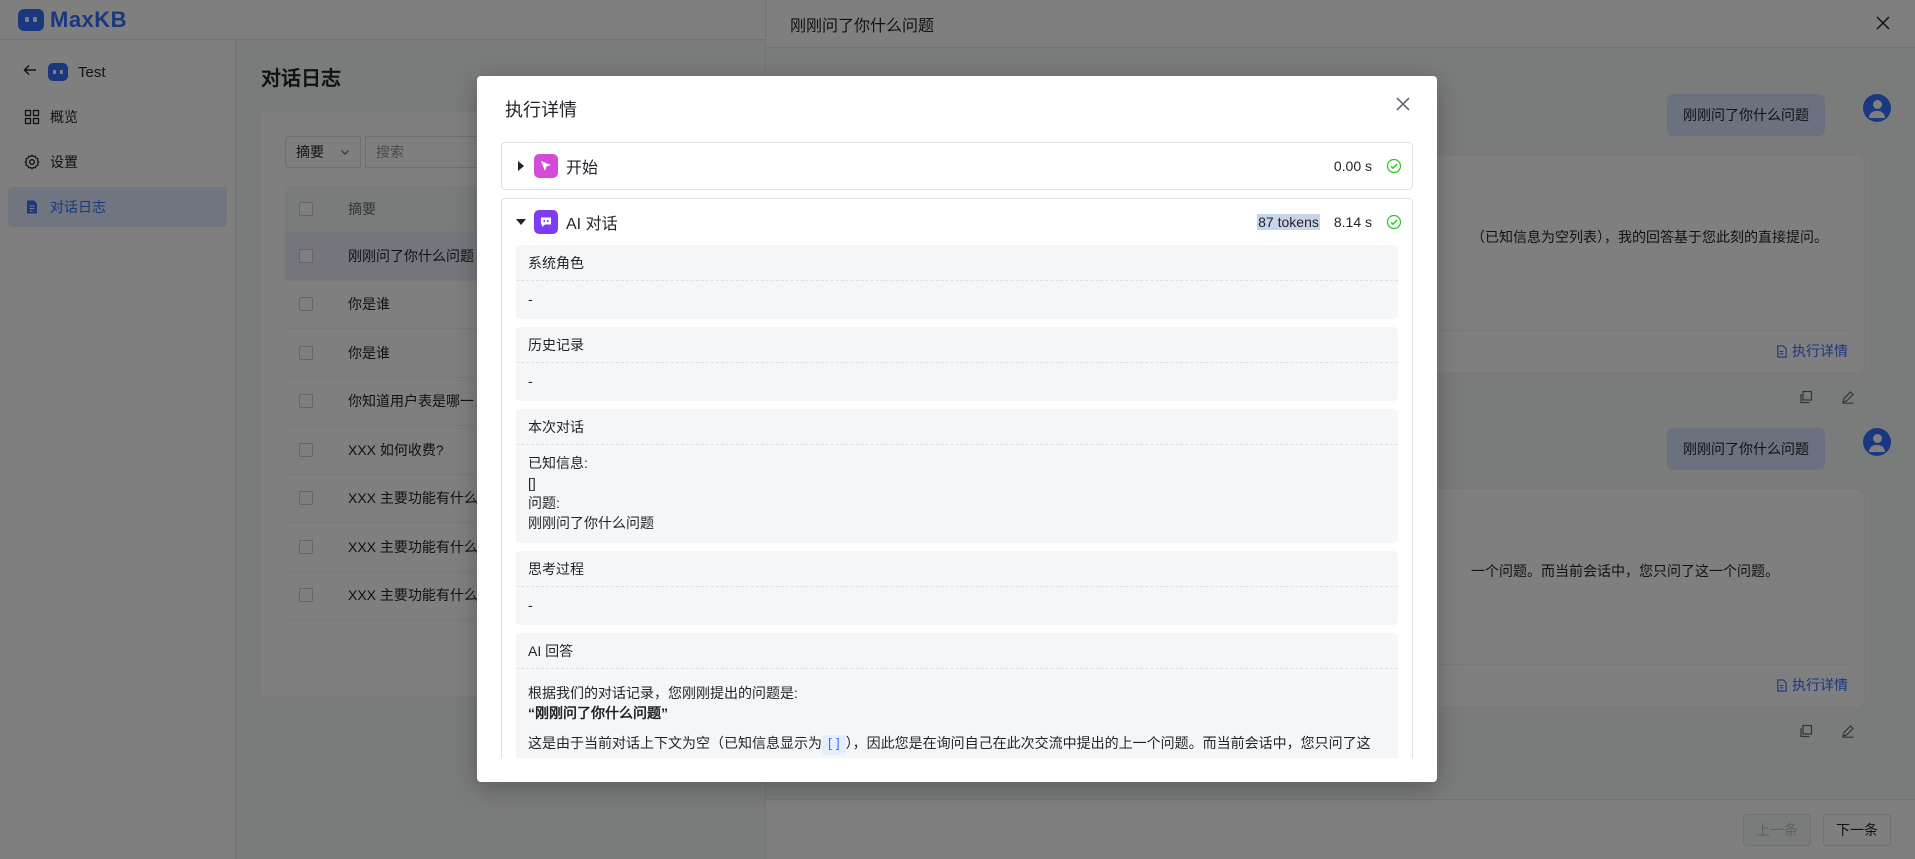  I want to click on history-block: 历史记录 -, so click(957, 364).